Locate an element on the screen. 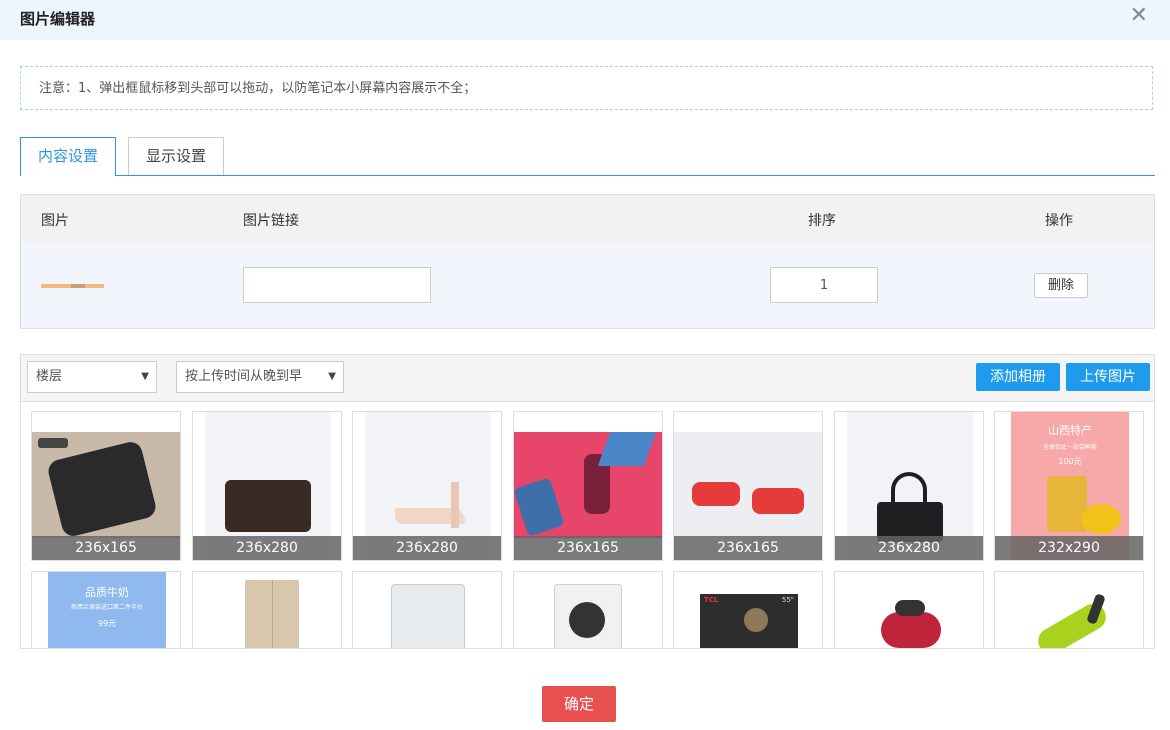 The image size is (1170, 730). confirm-button: 确定 is located at coordinates (579, 704).